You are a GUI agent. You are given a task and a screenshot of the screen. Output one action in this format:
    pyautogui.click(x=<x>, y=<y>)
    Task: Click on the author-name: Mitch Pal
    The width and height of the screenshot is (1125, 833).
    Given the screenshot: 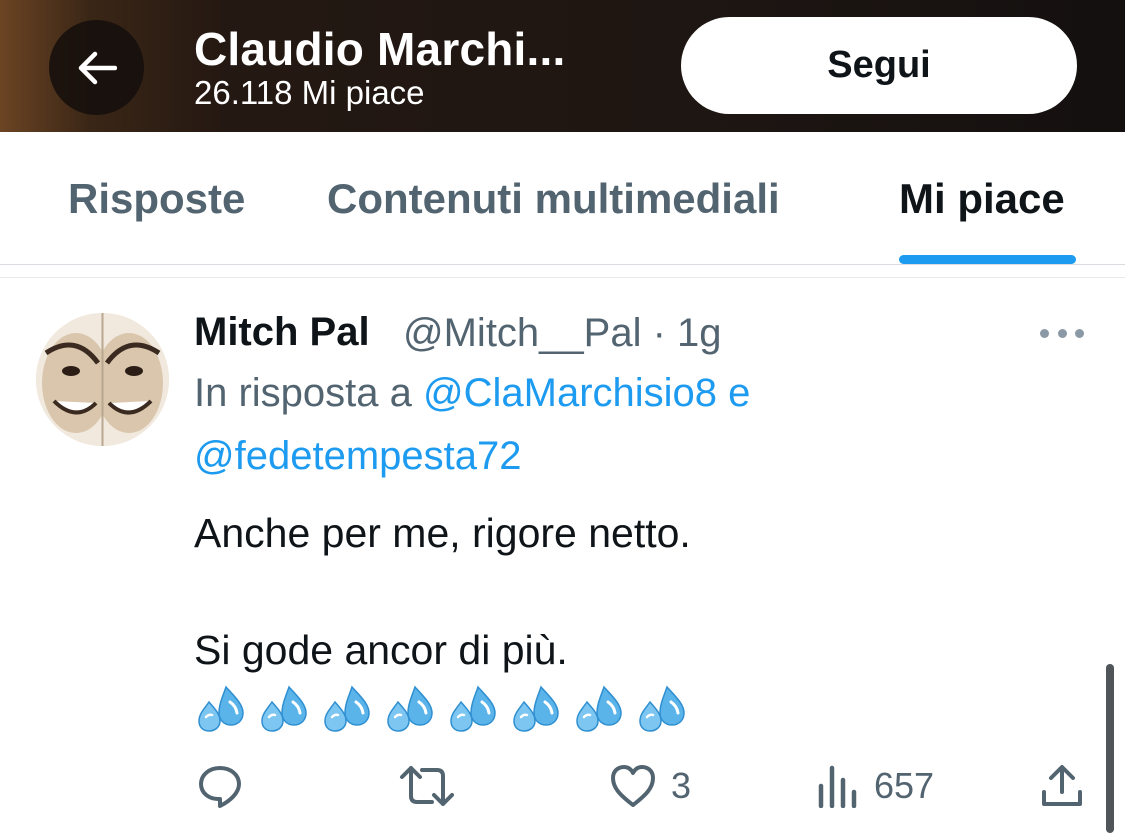 What is the action you would take?
    pyautogui.click(x=282, y=332)
    